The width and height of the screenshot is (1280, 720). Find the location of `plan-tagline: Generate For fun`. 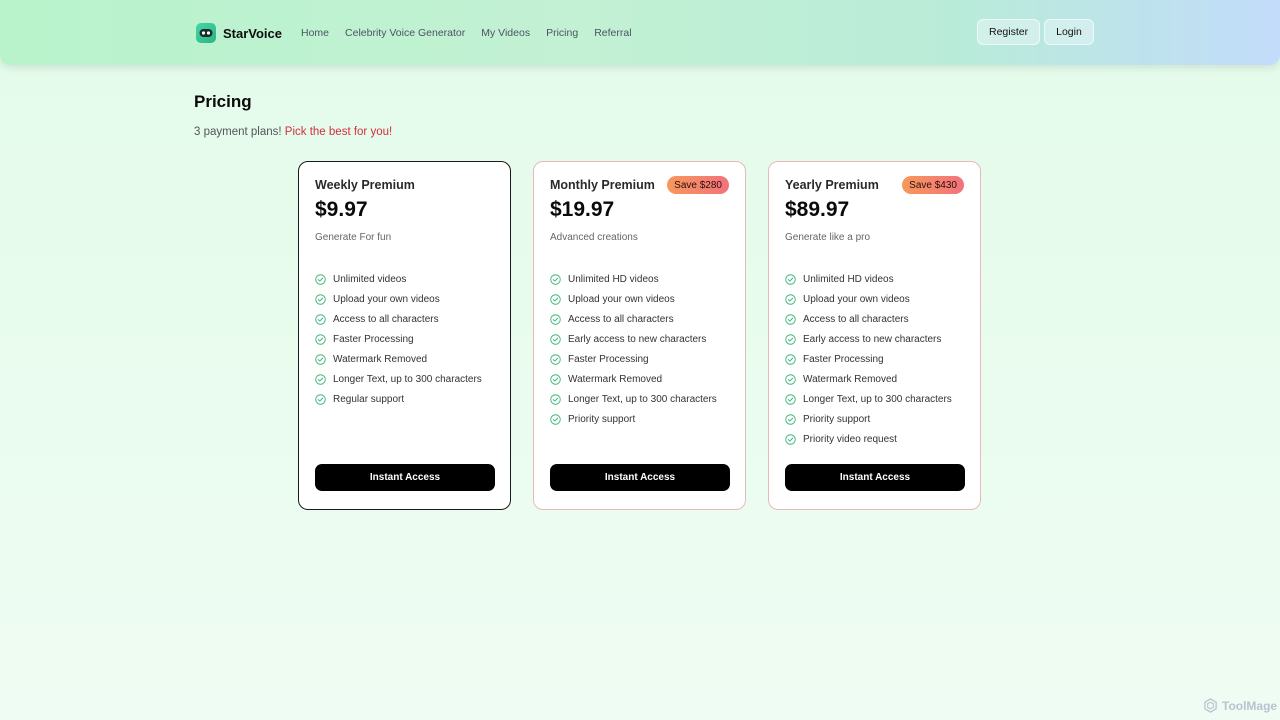

plan-tagline: Generate For fun is located at coordinates (353, 237).